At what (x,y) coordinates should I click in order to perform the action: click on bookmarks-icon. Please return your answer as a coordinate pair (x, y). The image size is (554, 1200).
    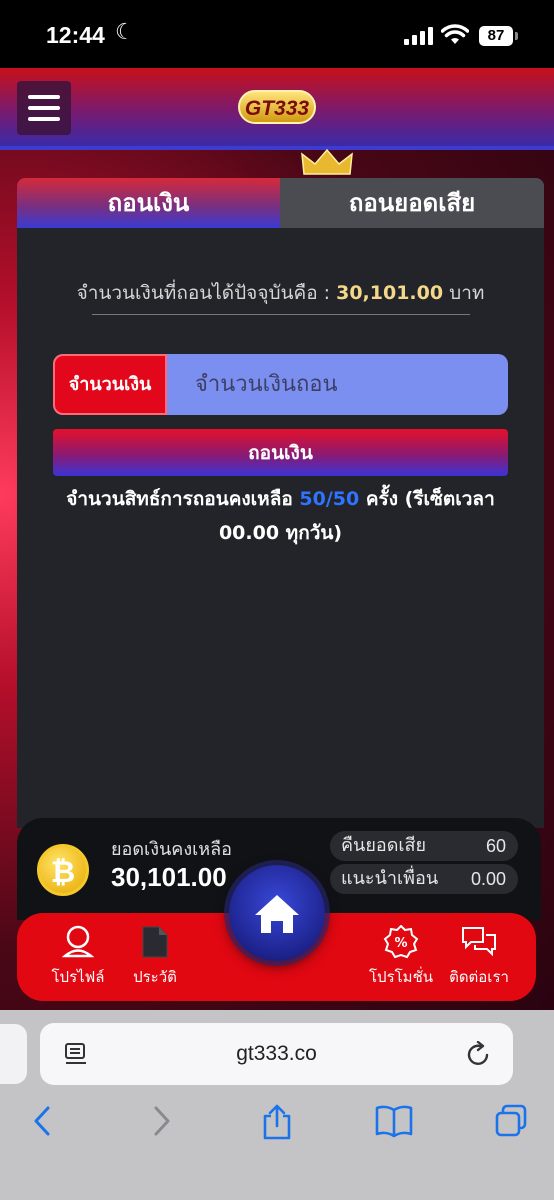
    Looking at the image, I should click on (394, 1121).